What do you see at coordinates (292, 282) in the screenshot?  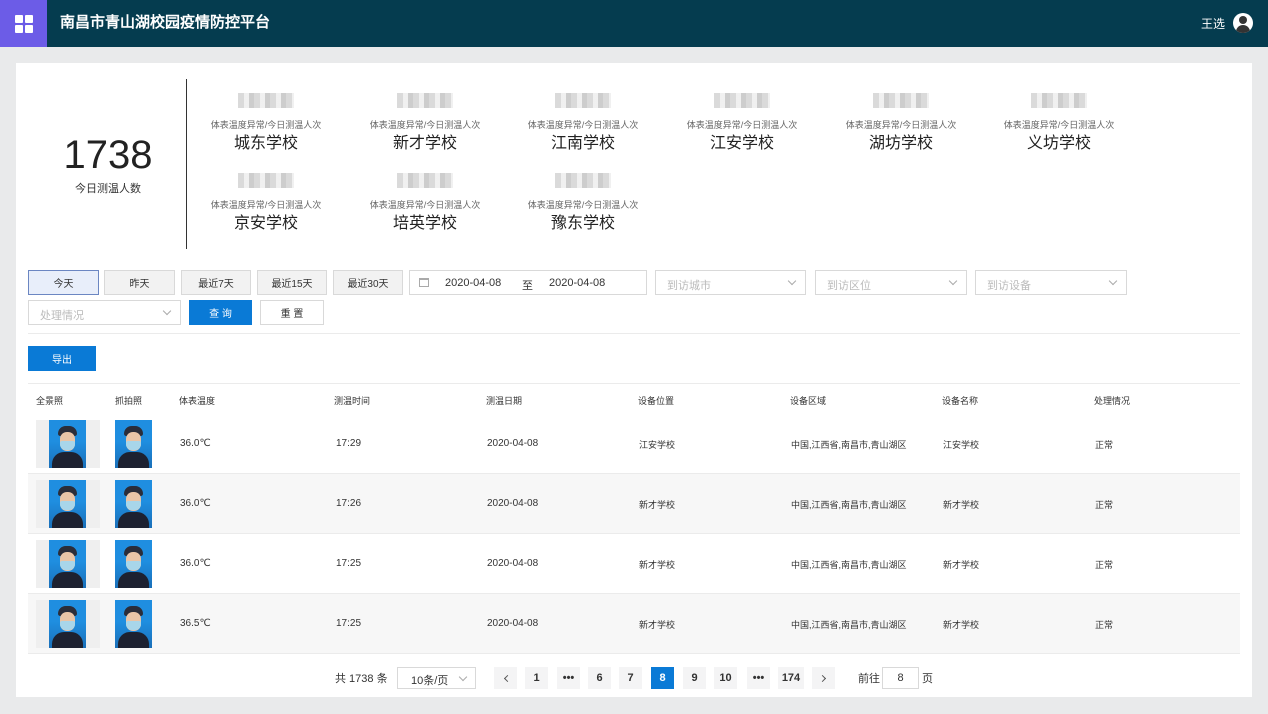 I see `last-15-days-button: 最近15天` at bounding box center [292, 282].